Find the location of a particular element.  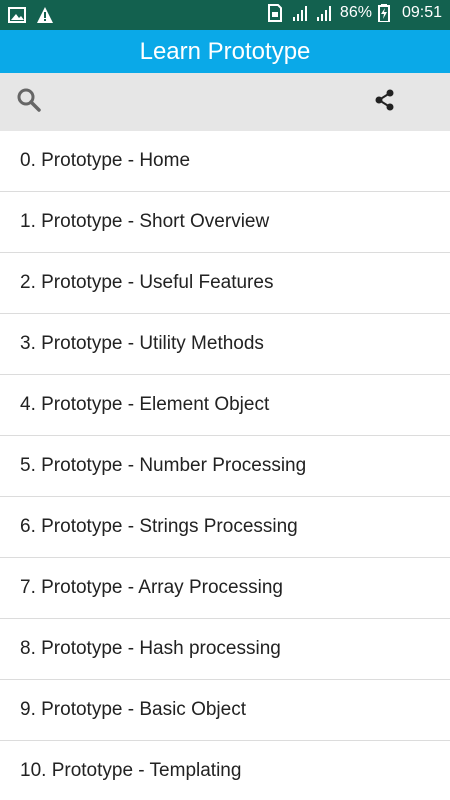

battery-percent: 86% is located at coordinates (355, 12).